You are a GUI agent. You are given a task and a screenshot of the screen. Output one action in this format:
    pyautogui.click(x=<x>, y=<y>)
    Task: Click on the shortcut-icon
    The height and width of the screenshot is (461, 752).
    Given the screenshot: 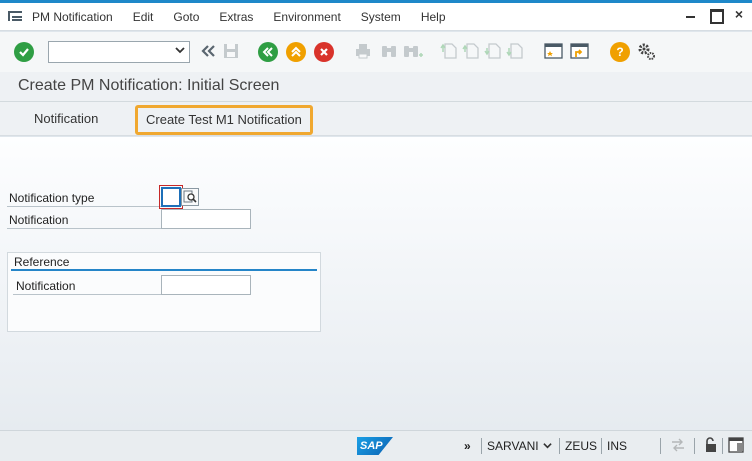 What is the action you would take?
    pyautogui.click(x=580, y=52)
    